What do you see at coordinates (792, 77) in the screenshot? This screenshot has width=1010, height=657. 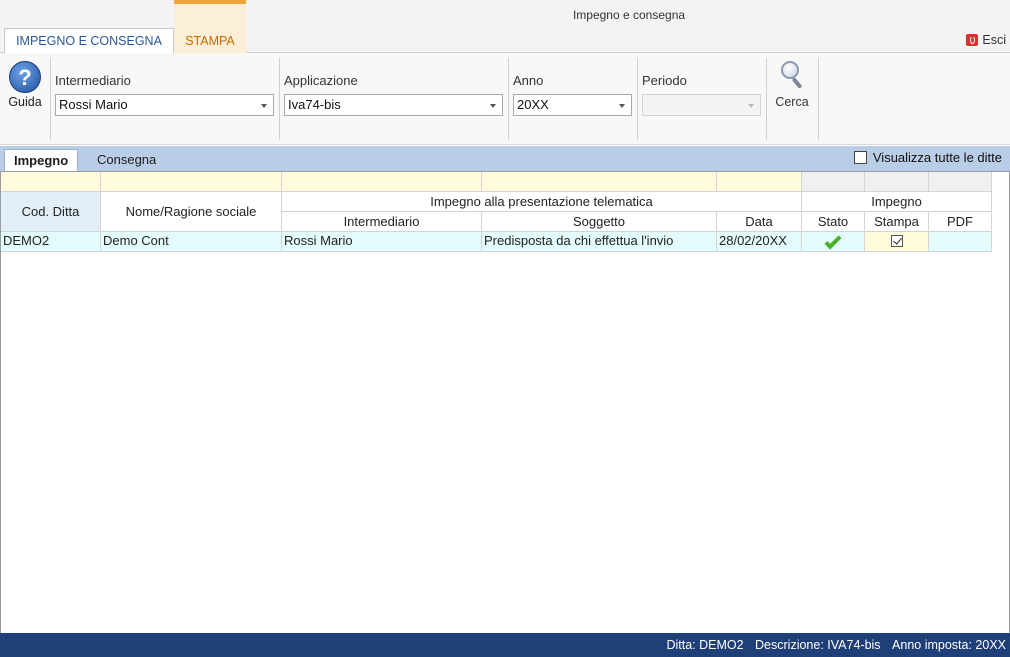 I see `search-icon` at bounding box center [792, 77].